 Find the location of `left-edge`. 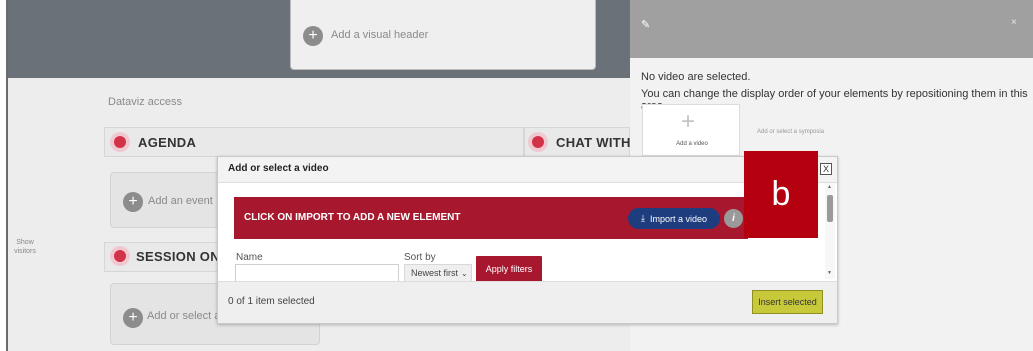

left-edge is located at coordinates (4, 175).